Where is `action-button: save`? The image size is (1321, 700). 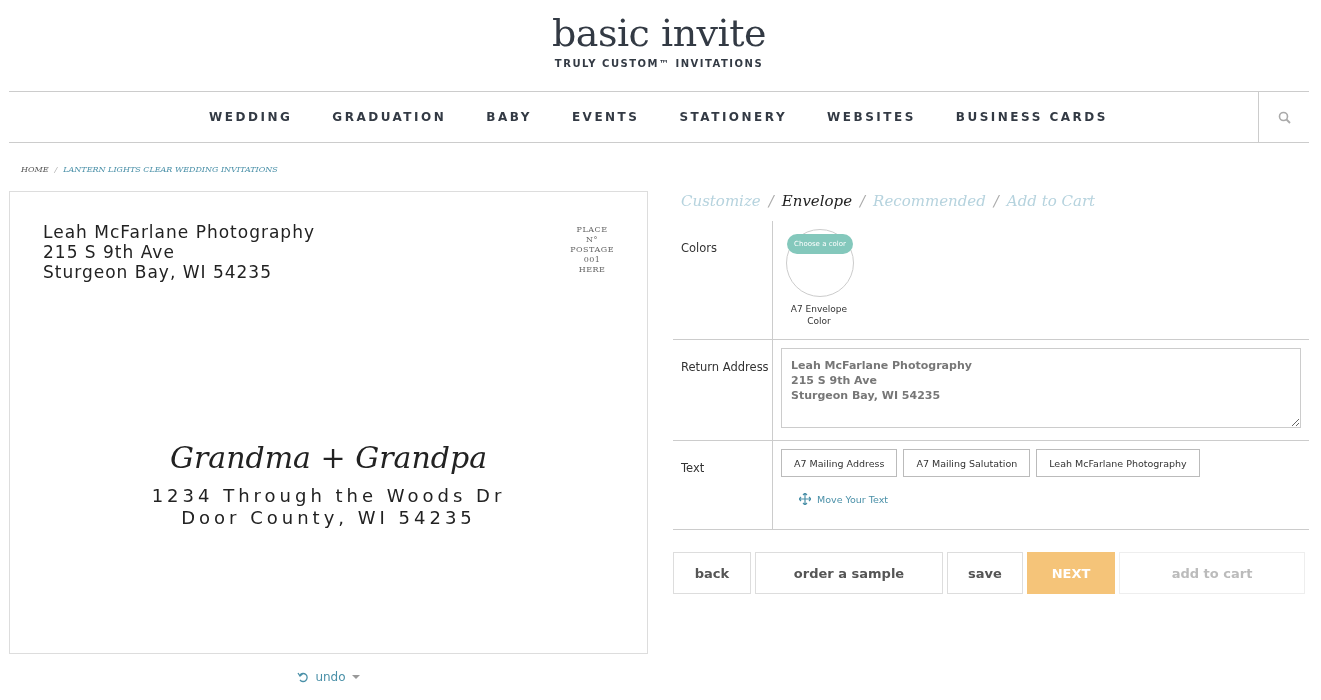 action-button: save is located at coordinates (985, 573).